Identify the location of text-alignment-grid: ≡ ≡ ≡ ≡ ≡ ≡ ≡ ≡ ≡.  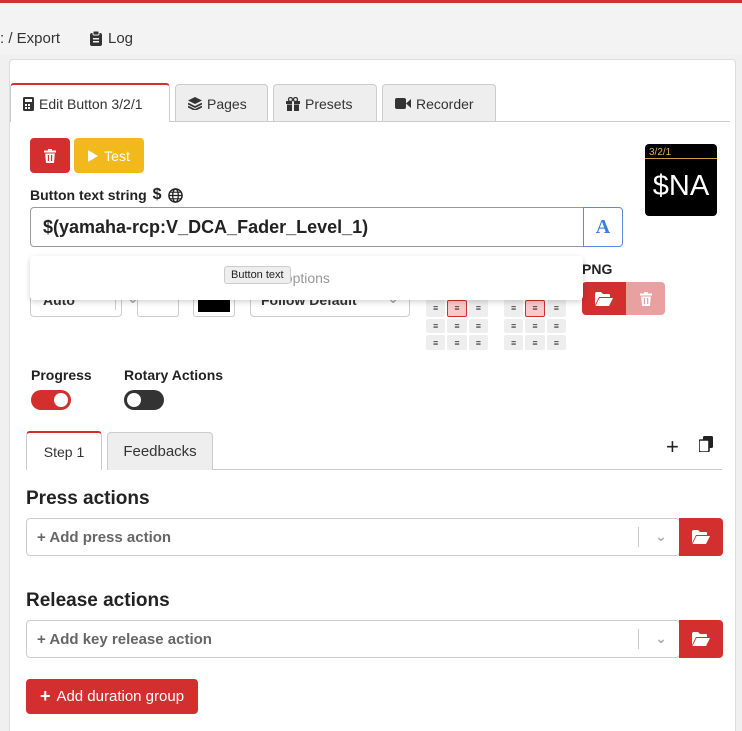
(457, 325).